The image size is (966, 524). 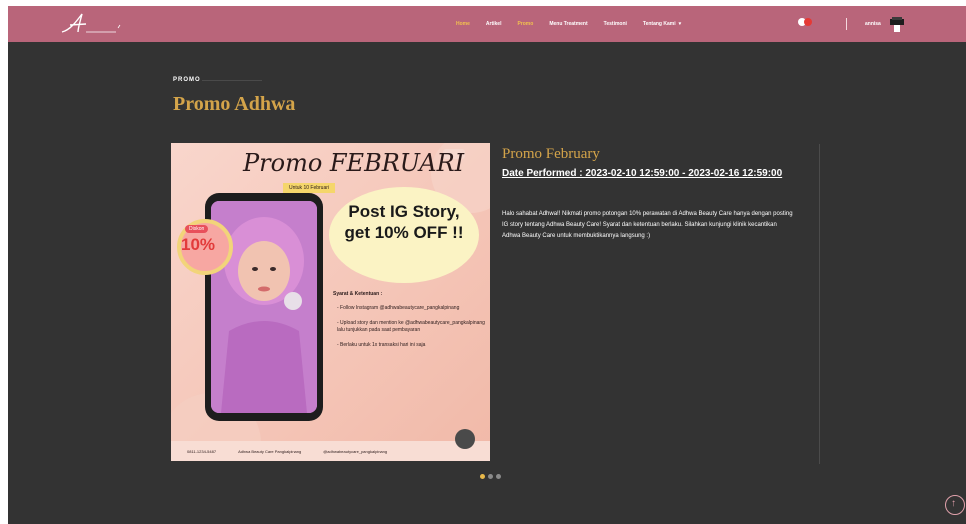 What do you see at coordinates (187, 80) in the screenshot?
I see `section-kicker: PROMO` at bounding box center [187, 80].